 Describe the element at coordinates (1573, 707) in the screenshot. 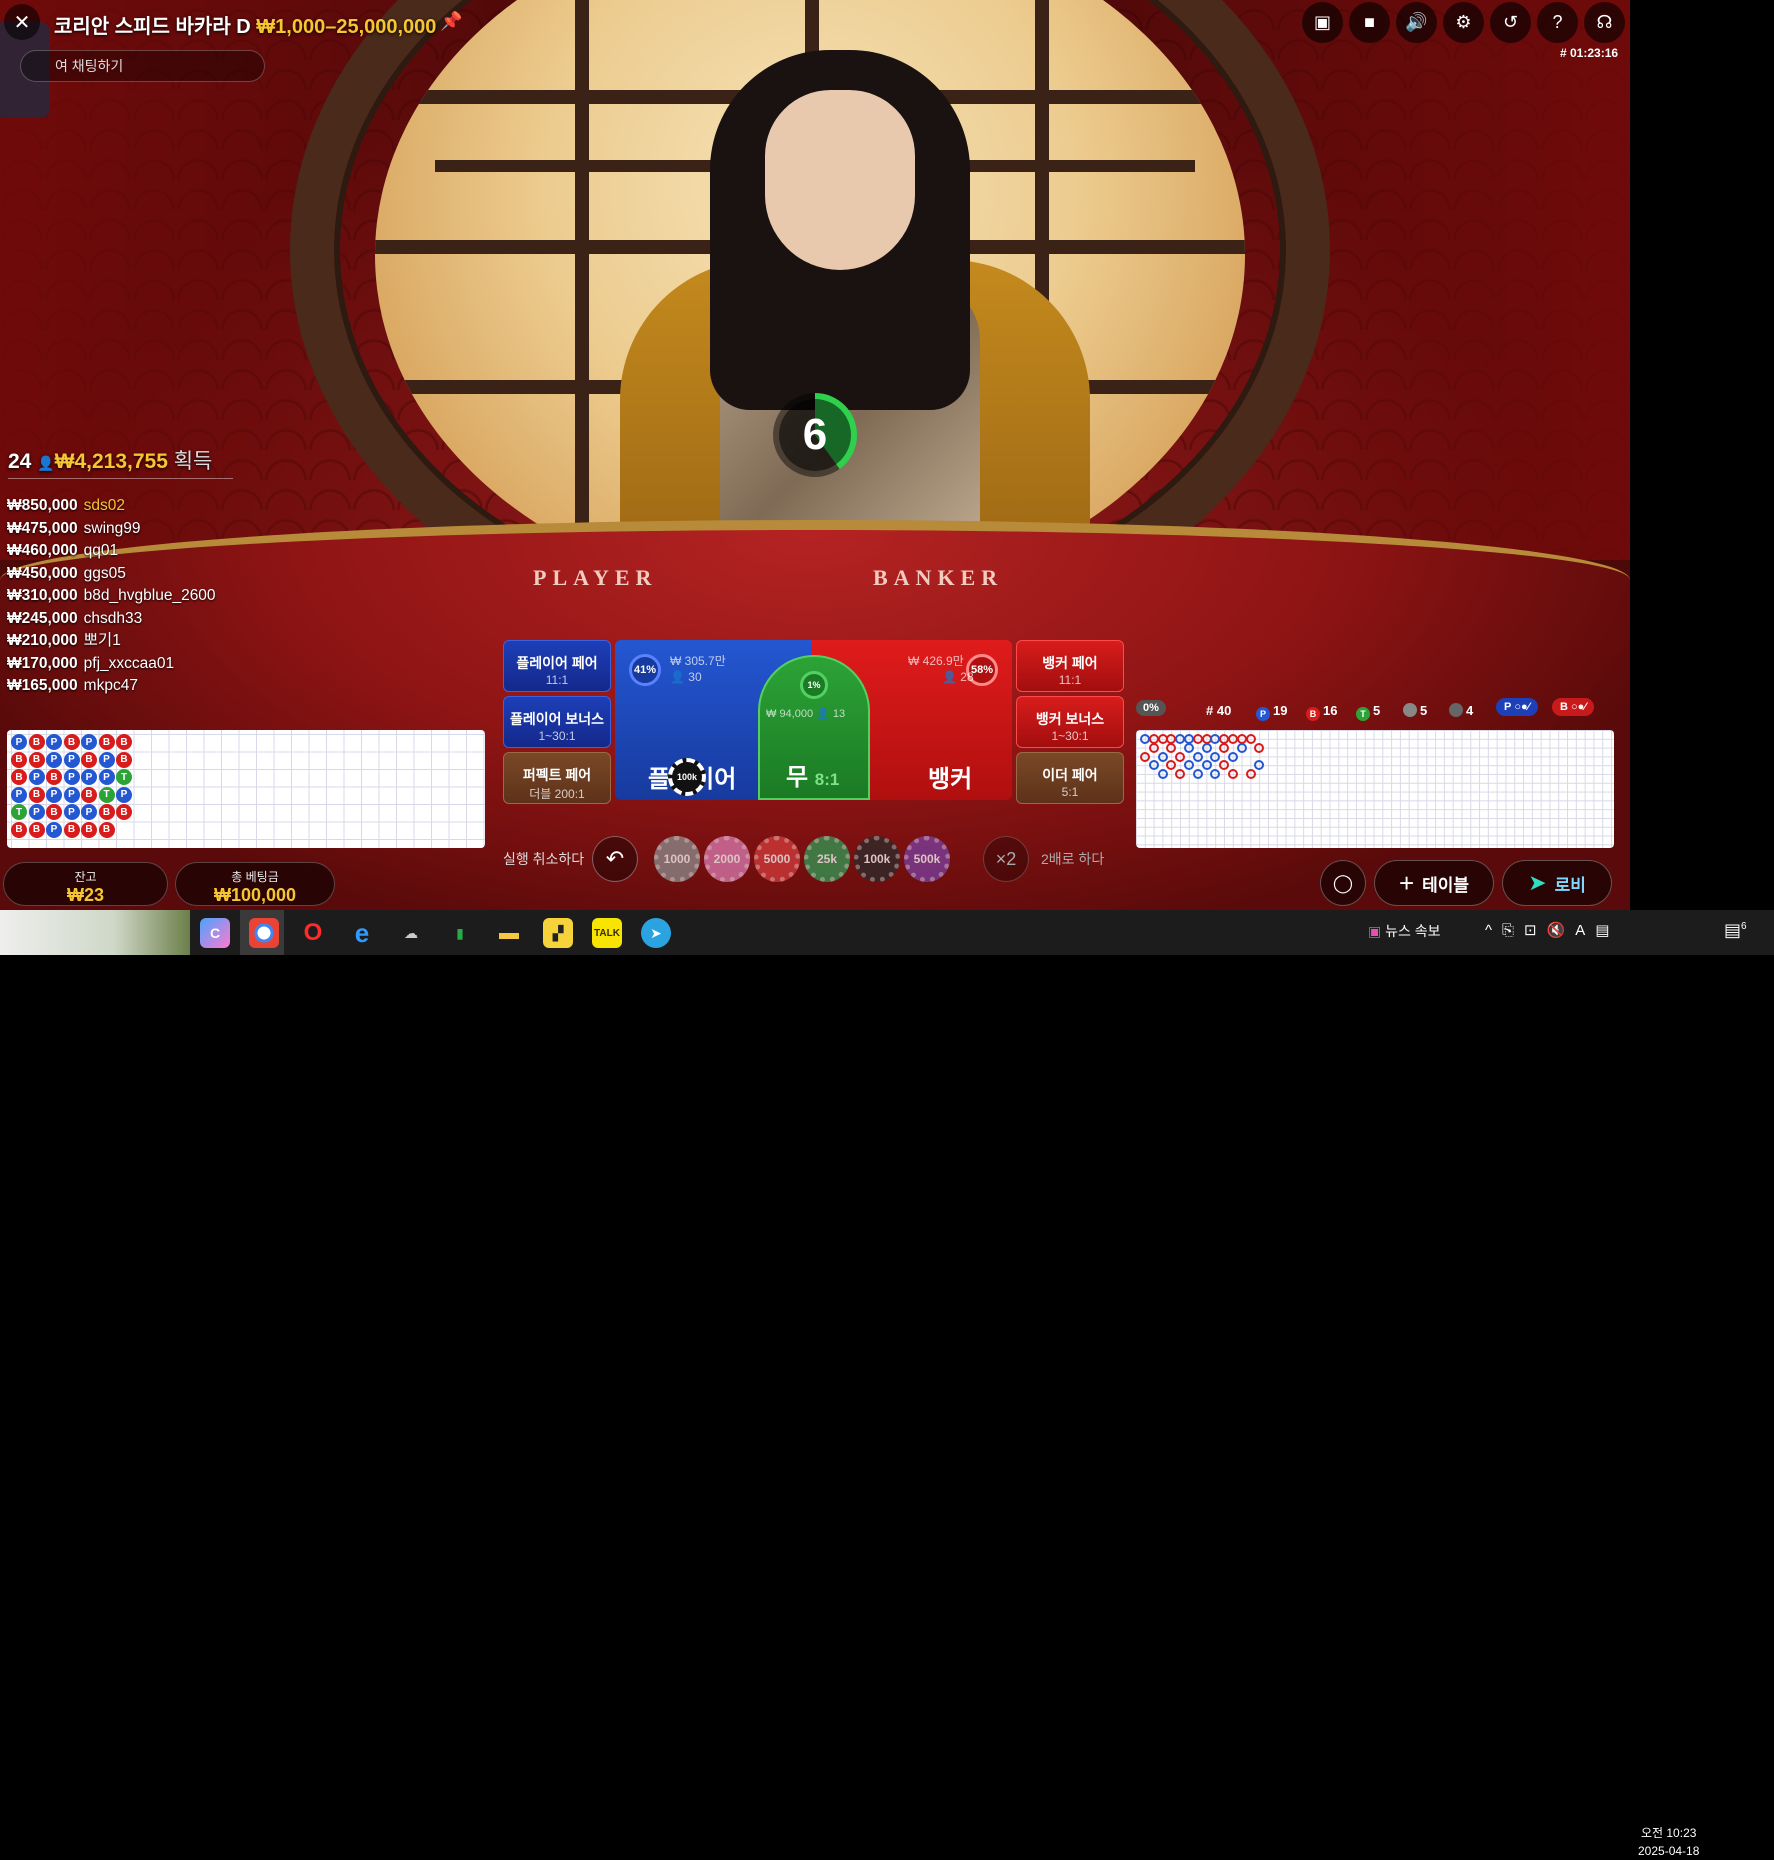

I see `banker-ask-button: B ○●⁄` at that location.